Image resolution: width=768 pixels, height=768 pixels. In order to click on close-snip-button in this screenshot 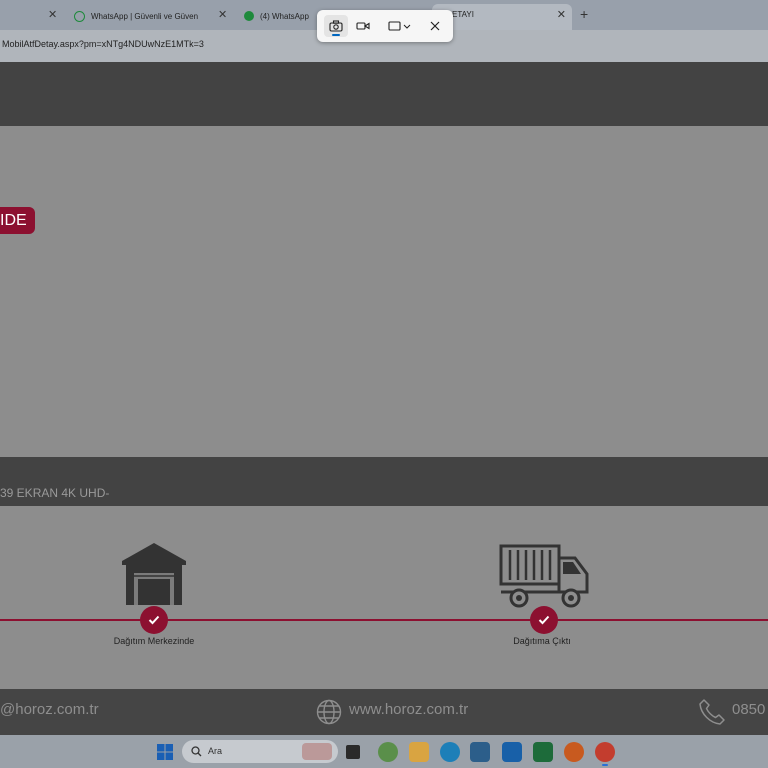, I will do `click(435, 26)`.